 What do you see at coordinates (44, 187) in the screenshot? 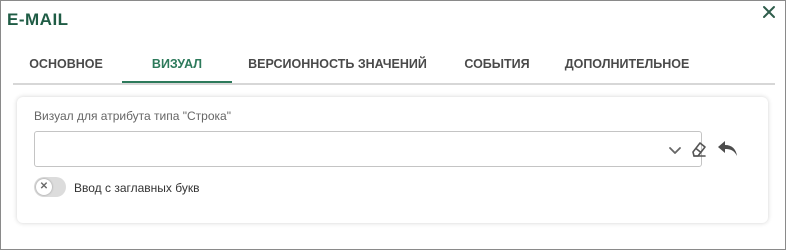
I see `x-icon: ✕` at bounding box center [44, 187].